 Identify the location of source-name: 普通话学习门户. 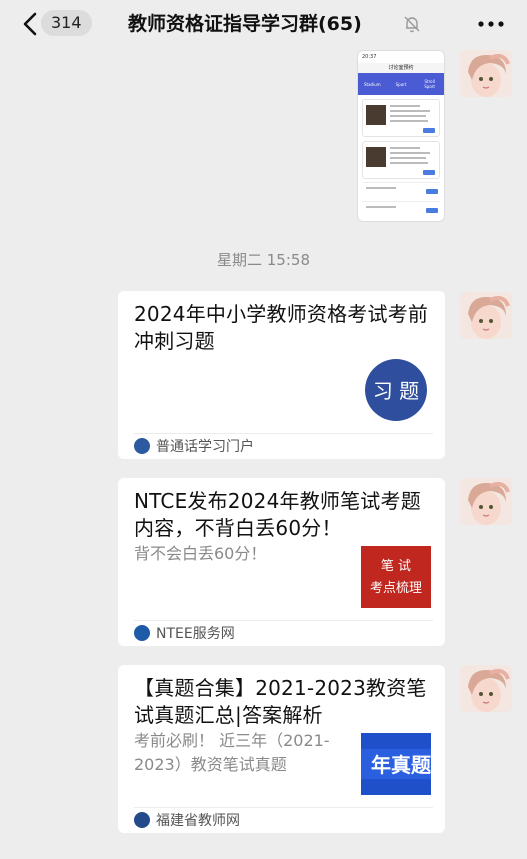
(205, 447).